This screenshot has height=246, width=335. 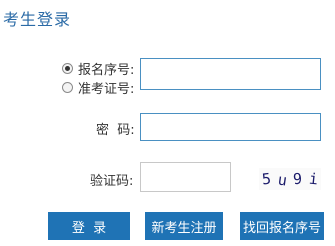 What do you see at coordinates (67, 87) in the screenshot?
I see `radio-admission-ticket` at bounding box center [67, 87].